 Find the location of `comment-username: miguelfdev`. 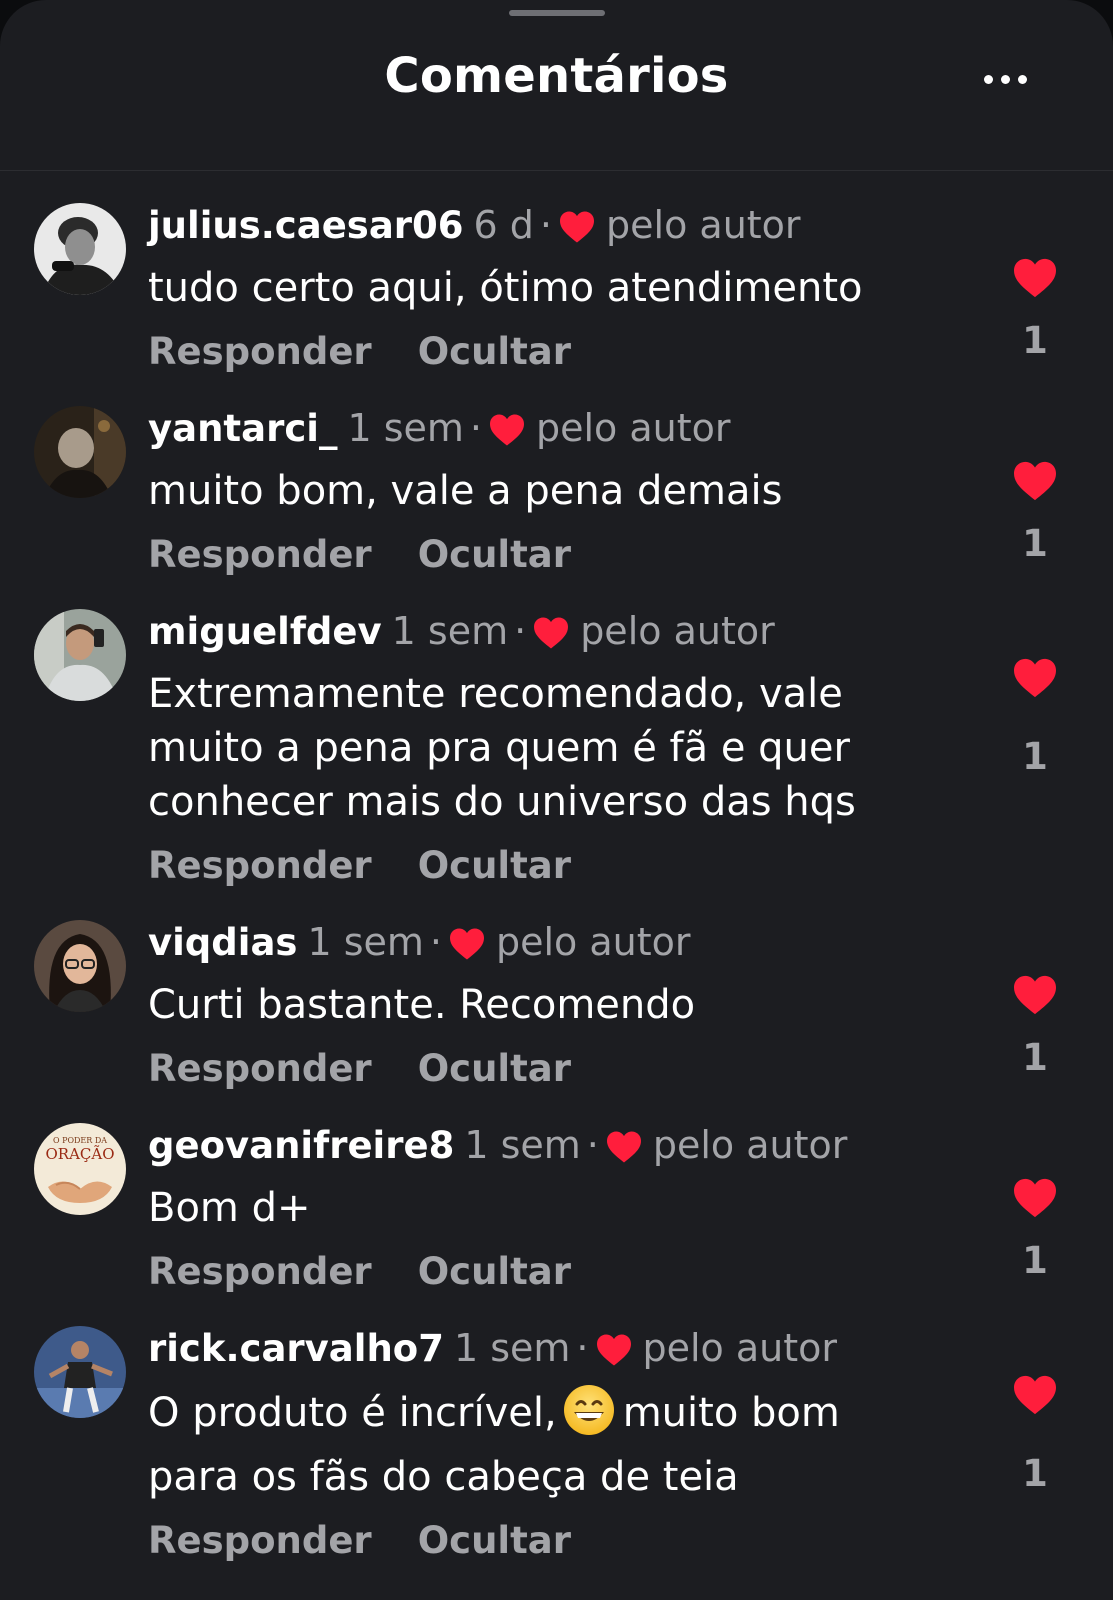

comment-username: miguelfdev is located at coordinates (265, 631).